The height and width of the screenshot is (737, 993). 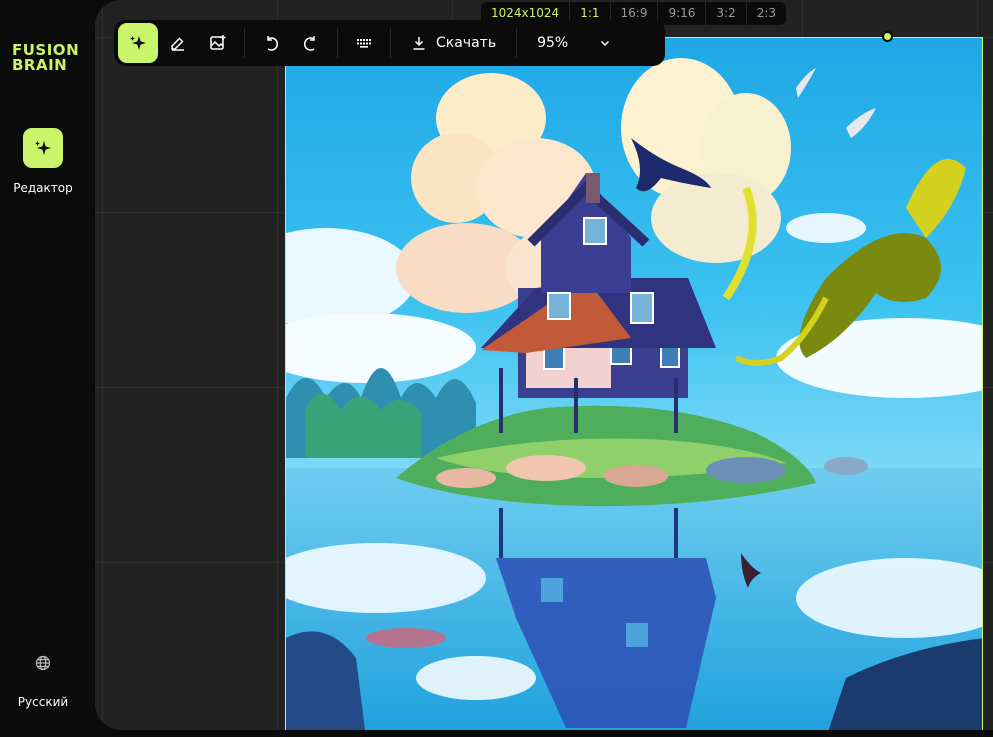 I want to click on redo-button, so click(x=311, y=43).